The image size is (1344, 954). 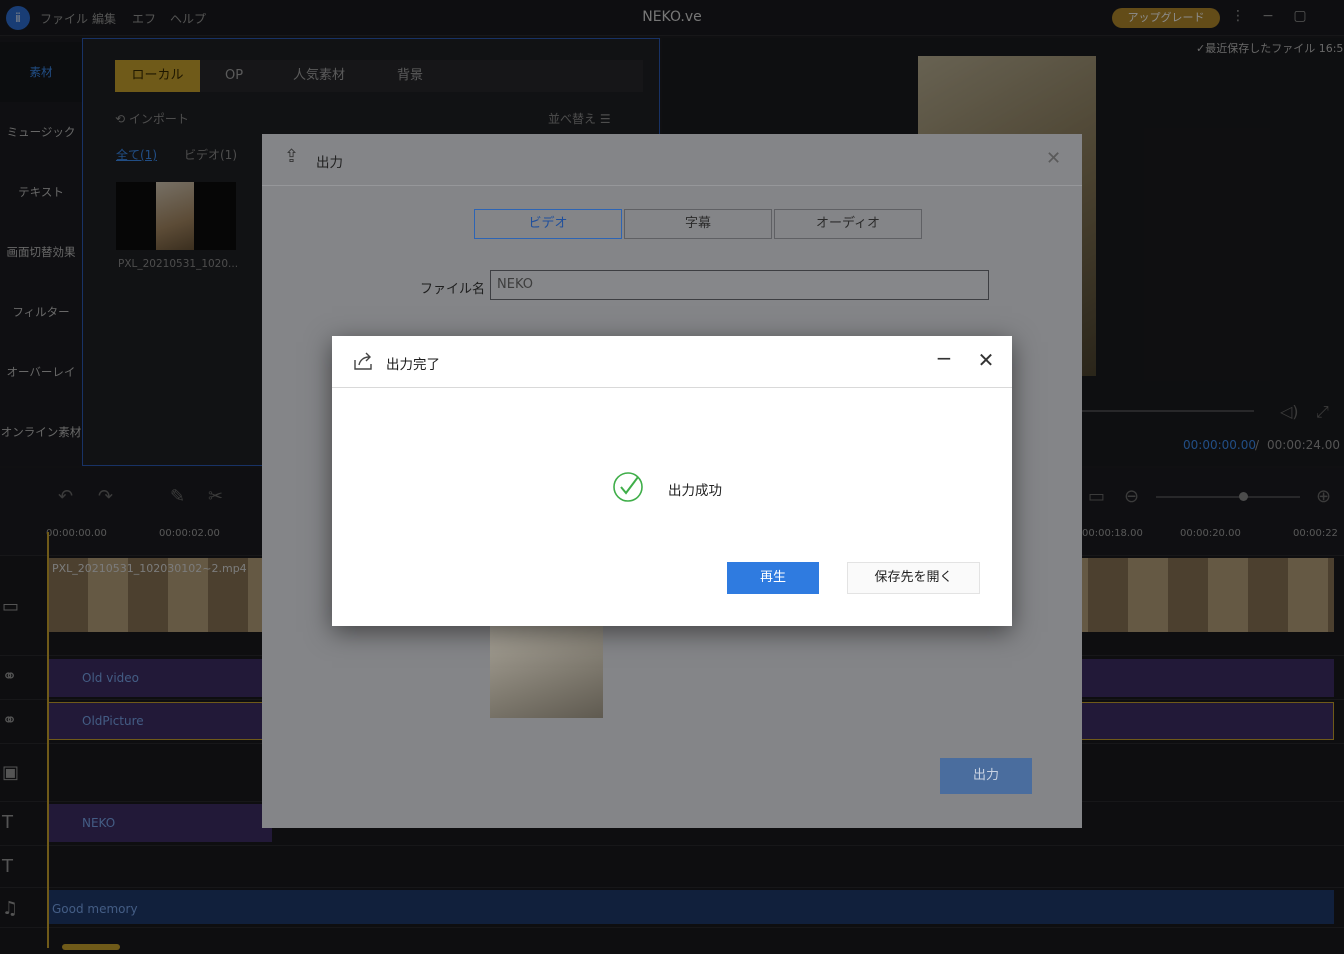 I want to click on export-icon, so click(x=363, y=363).